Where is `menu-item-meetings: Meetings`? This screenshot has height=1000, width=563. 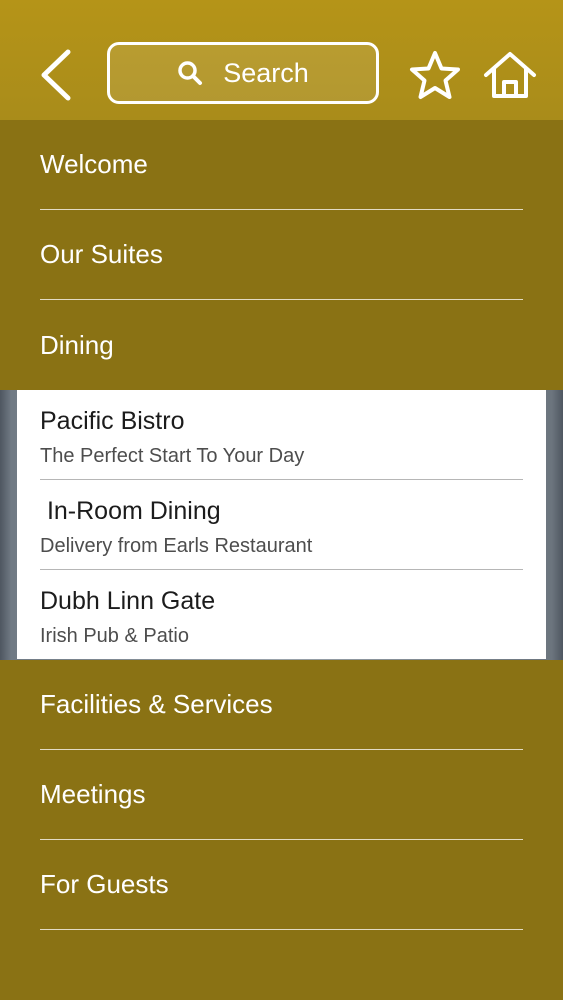
menu-item-meetings: Meetings is located at coordinates (281, 795).